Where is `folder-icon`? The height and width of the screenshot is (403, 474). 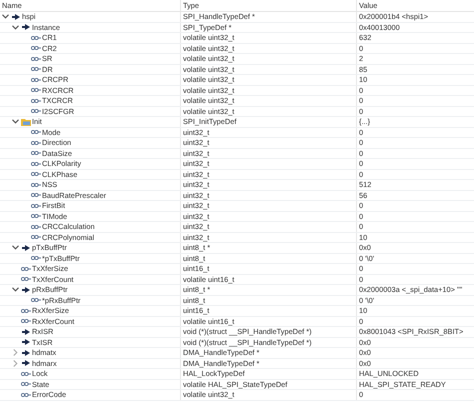 folder-icon is located at coordinates (25, 121).